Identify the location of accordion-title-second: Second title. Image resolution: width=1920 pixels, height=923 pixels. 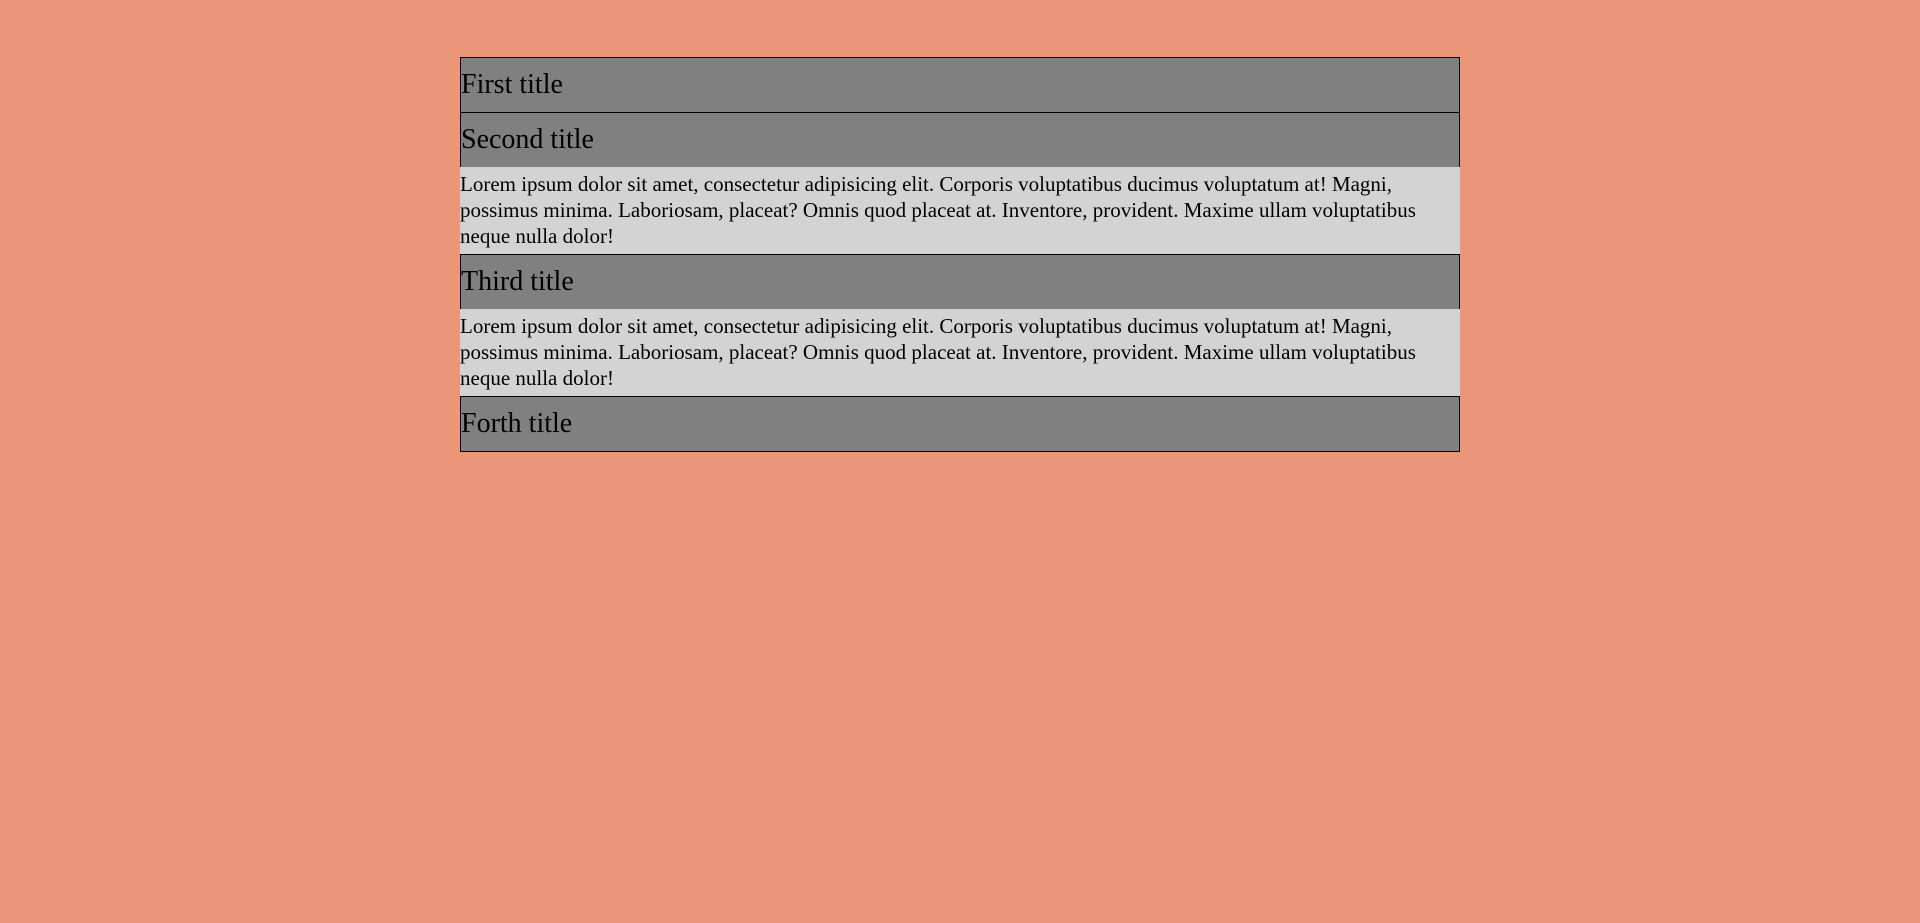
(960, 140).